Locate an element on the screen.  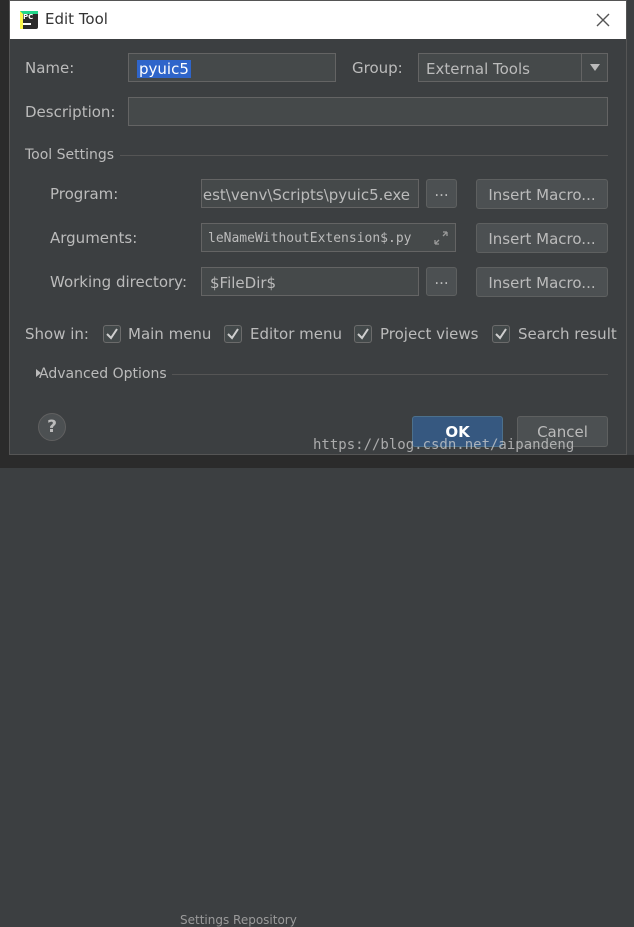
program-input: est\venv\Scripts\pyuic5.exe is located at coordinates (310, 193).